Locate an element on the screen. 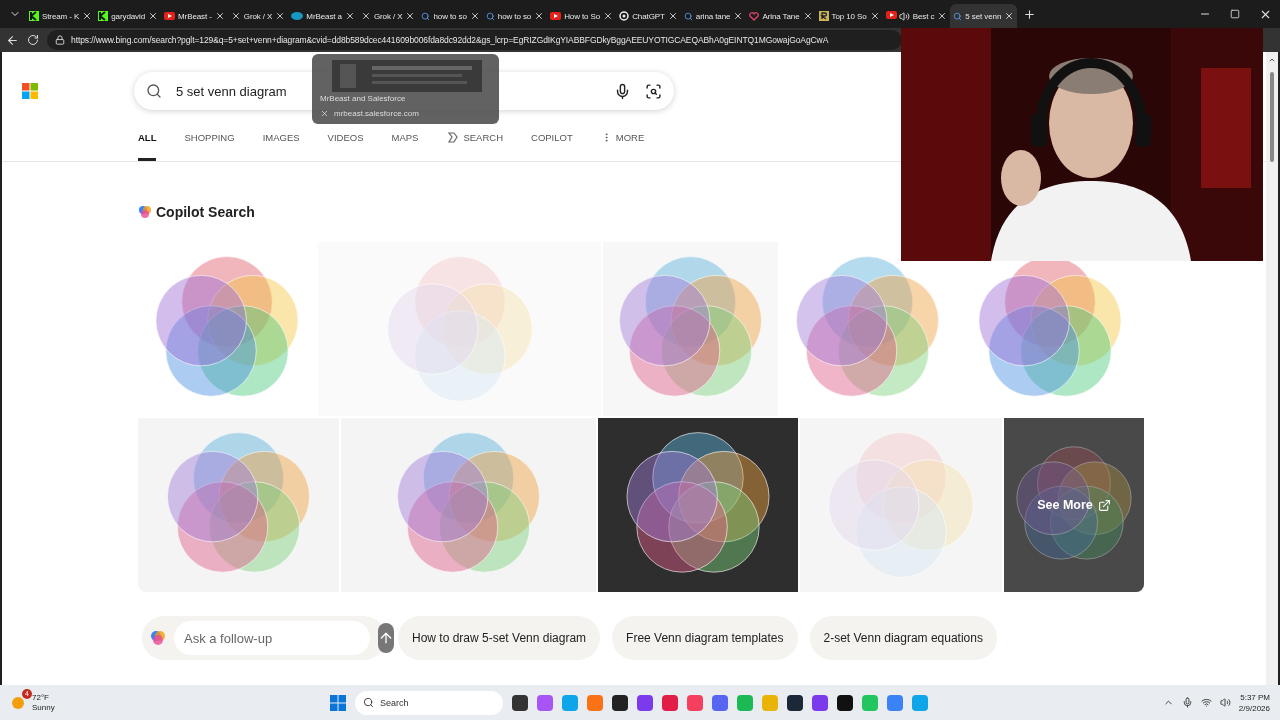 This screenshot has height=720, width=1280. windows-logo-icon is located at coordinates (30, 91).